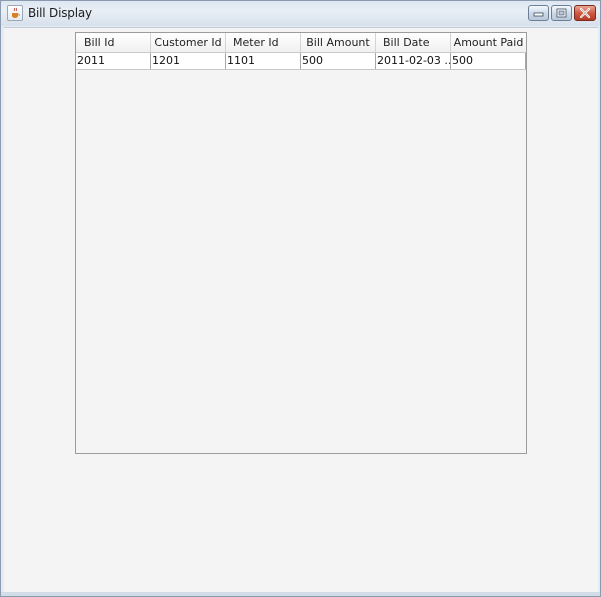 The height and width of the screenshot is (597, 601). Describe the element at coordinates (300, 13) in the screenshot. I see `title-bar: Bill Display` at that location.